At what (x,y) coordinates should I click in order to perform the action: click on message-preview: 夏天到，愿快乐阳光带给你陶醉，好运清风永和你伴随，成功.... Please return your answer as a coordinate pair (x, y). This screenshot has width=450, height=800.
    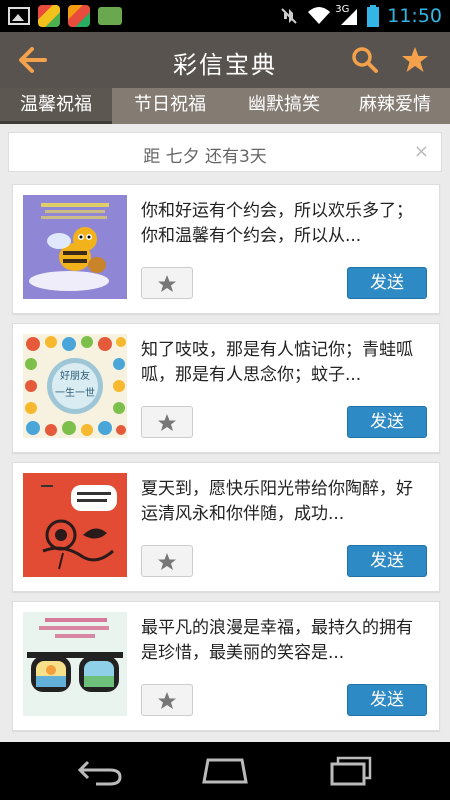
    Looking at the image, I should click on (277, 501).